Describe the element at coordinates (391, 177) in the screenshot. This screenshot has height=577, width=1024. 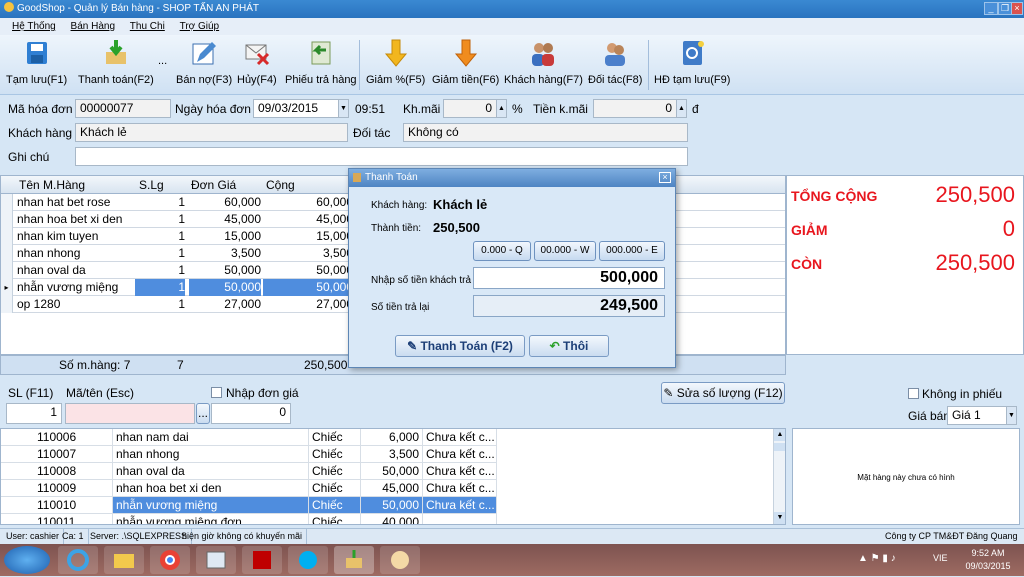
I see `dialog-title: Thanh Toán` at that location.